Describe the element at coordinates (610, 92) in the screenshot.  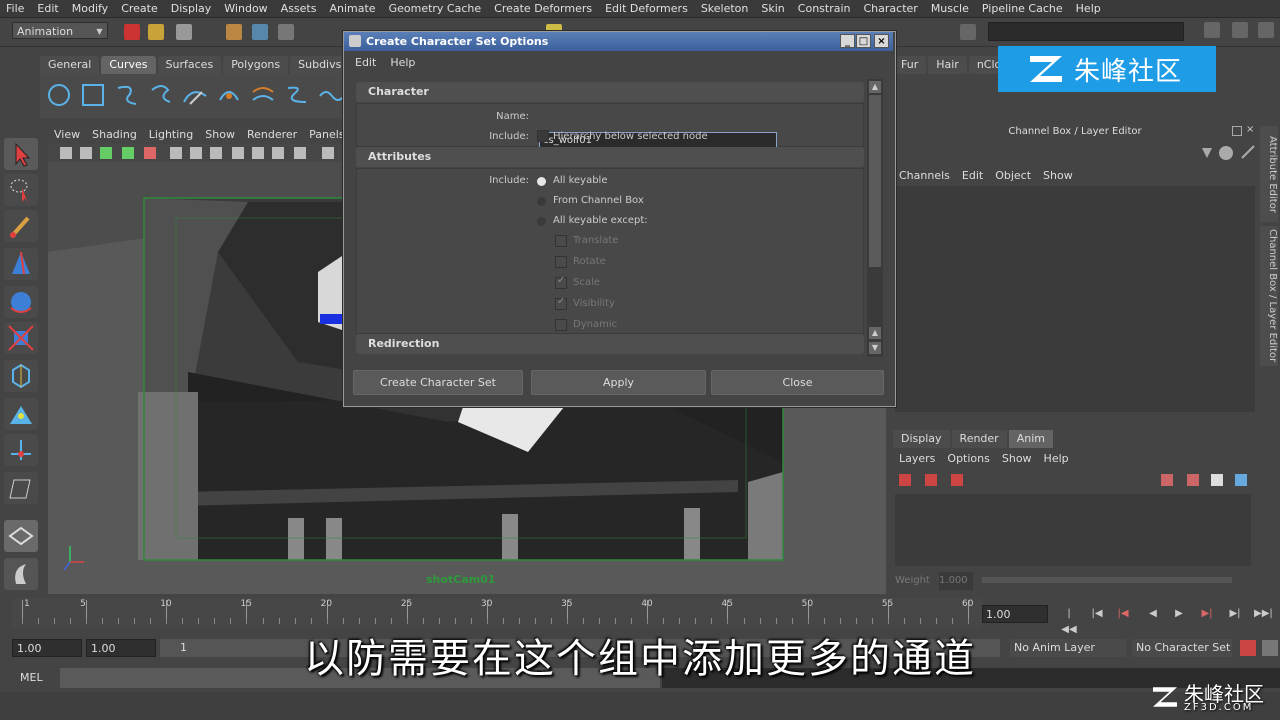
I see `section-character-header: Character` at that location.